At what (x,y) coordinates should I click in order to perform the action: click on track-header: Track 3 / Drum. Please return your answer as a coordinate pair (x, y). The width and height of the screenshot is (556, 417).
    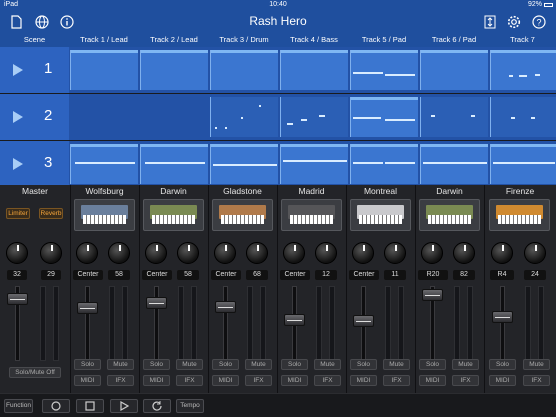
    Looking at the image, I should click on (244, 39).